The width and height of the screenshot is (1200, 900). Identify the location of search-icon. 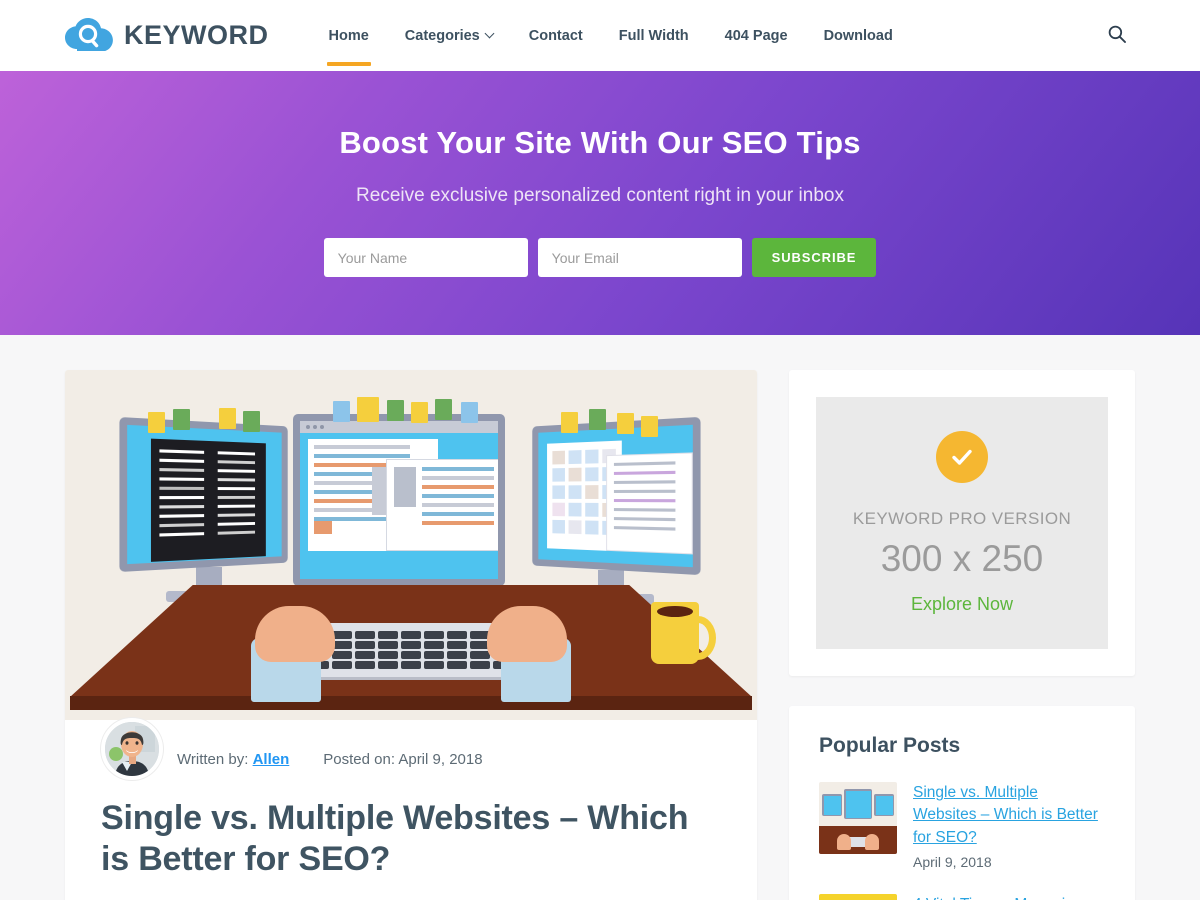
(1117, 35).